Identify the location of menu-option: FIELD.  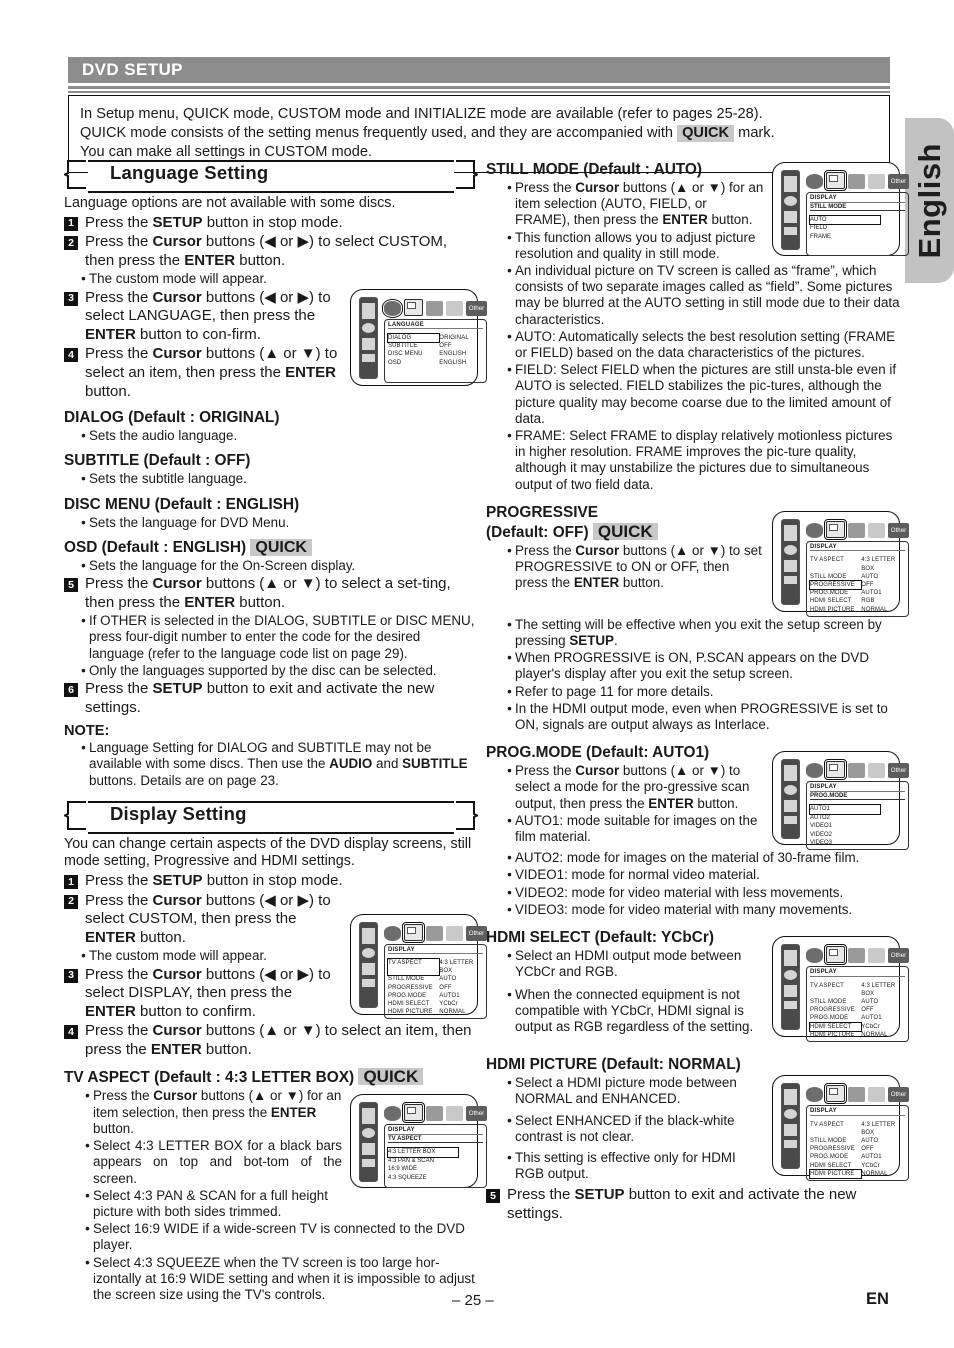
(857, 228).